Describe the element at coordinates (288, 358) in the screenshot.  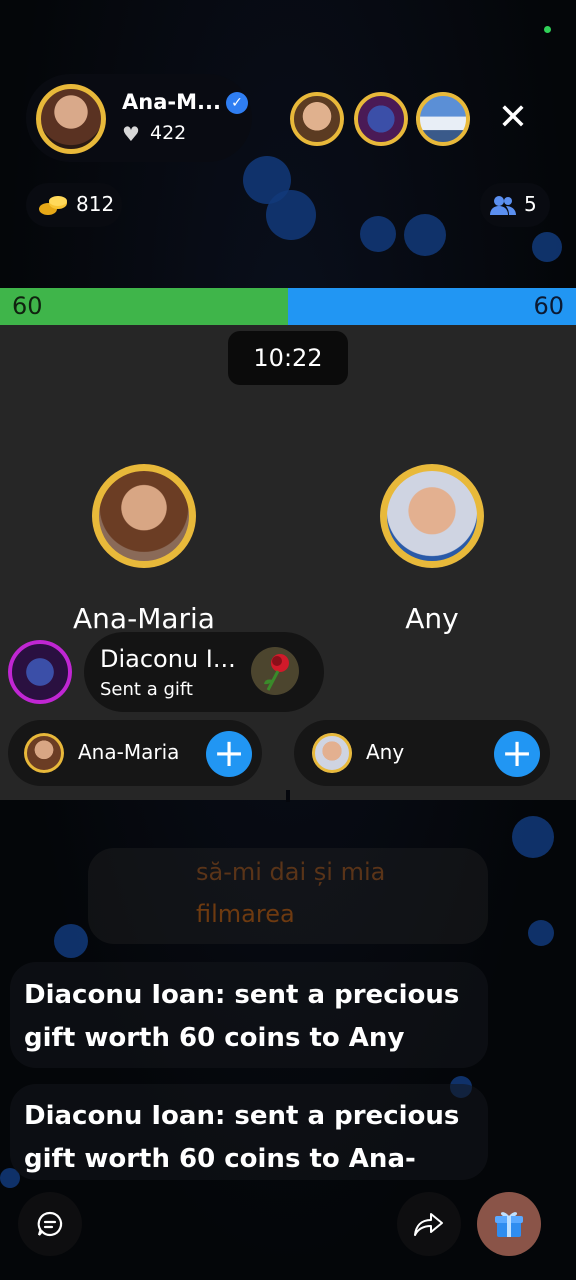
I see `battle-timer: 10:22` at that location.